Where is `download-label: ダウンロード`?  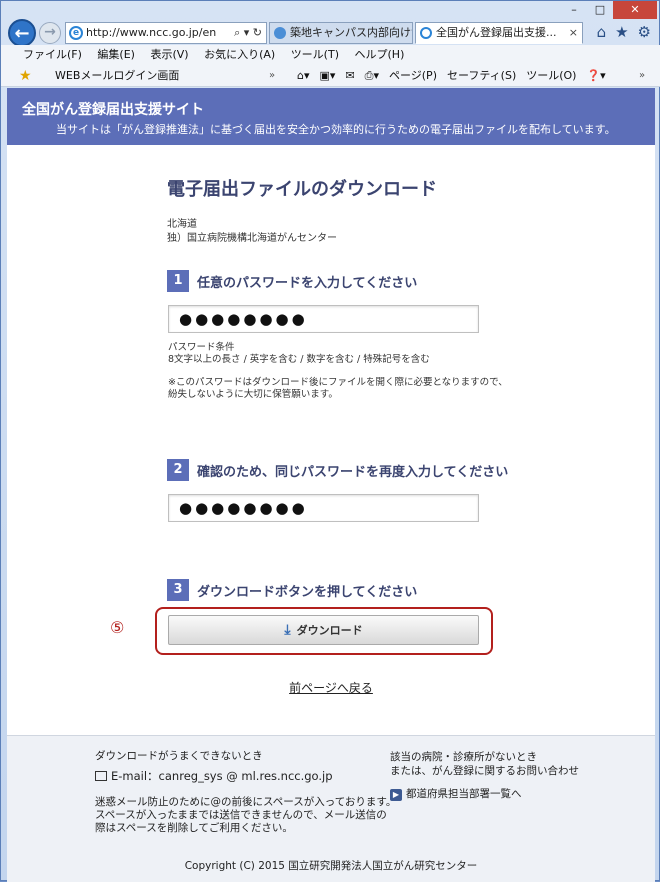 download-label: ダウンロード is located at coordinates (329, 630).